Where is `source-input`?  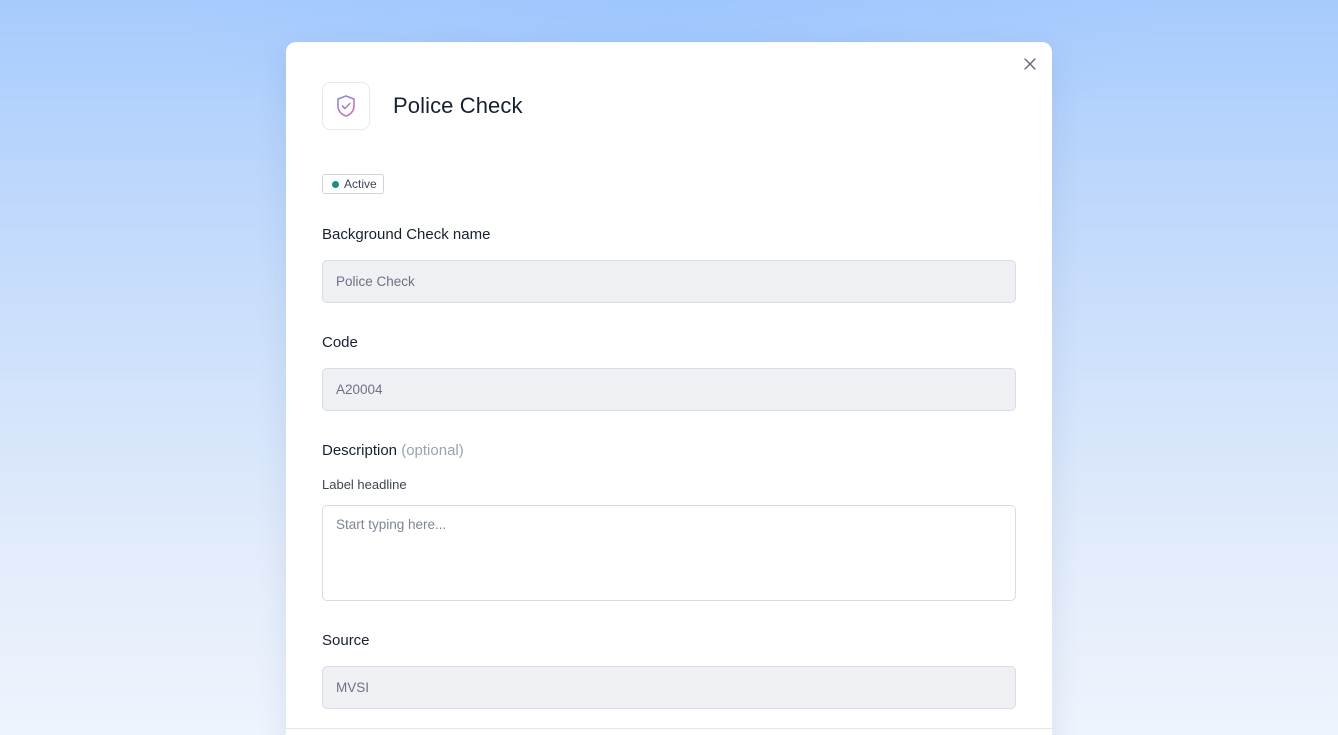 source-input is located at coordinates (669, 687).